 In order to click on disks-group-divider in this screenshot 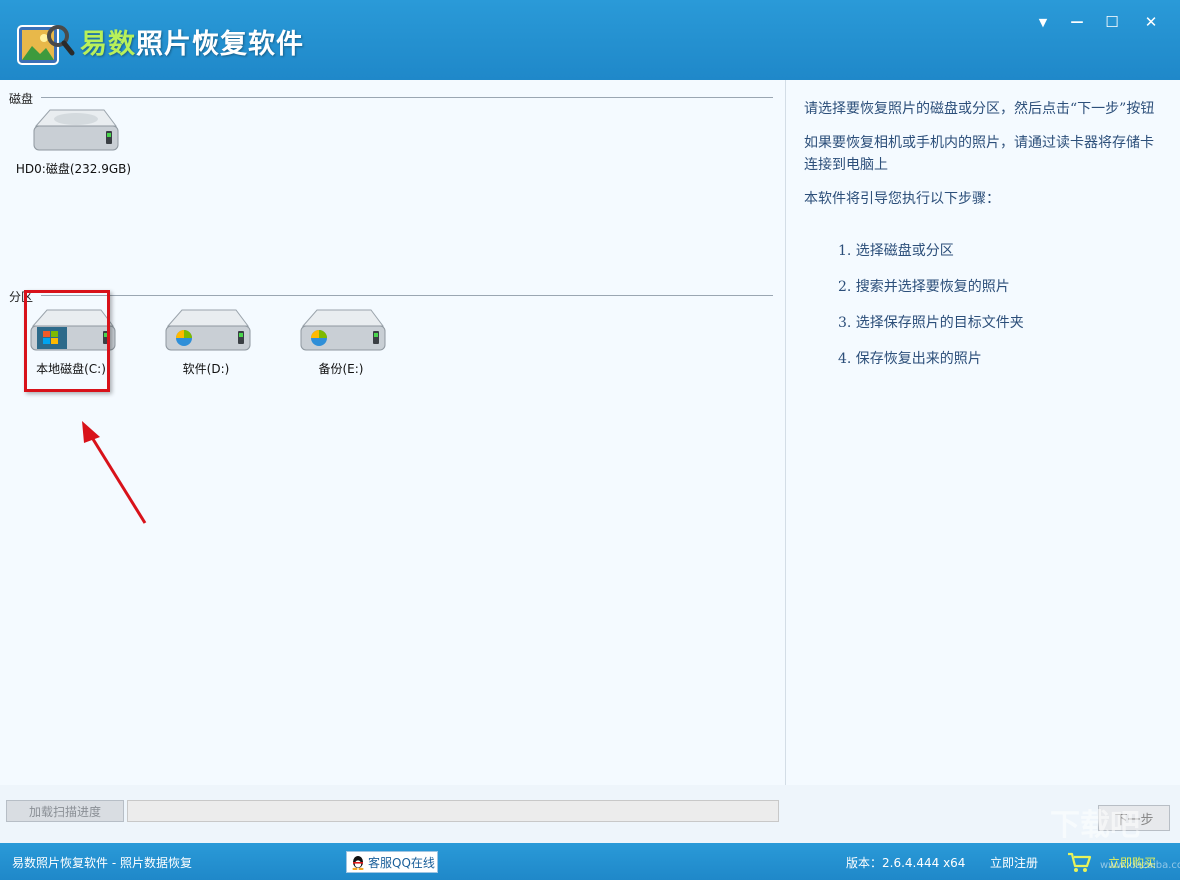, I will do `click(407, 97)`.